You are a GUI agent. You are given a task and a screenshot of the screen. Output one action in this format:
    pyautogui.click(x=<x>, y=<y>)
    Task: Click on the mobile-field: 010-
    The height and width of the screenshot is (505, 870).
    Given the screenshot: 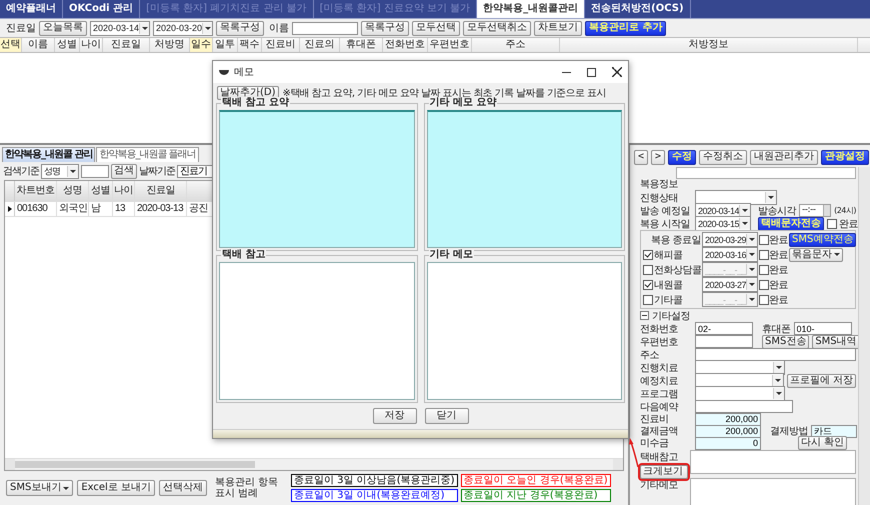 What is the action you would take?
    pyautogui.click(x=823, y=328)
    